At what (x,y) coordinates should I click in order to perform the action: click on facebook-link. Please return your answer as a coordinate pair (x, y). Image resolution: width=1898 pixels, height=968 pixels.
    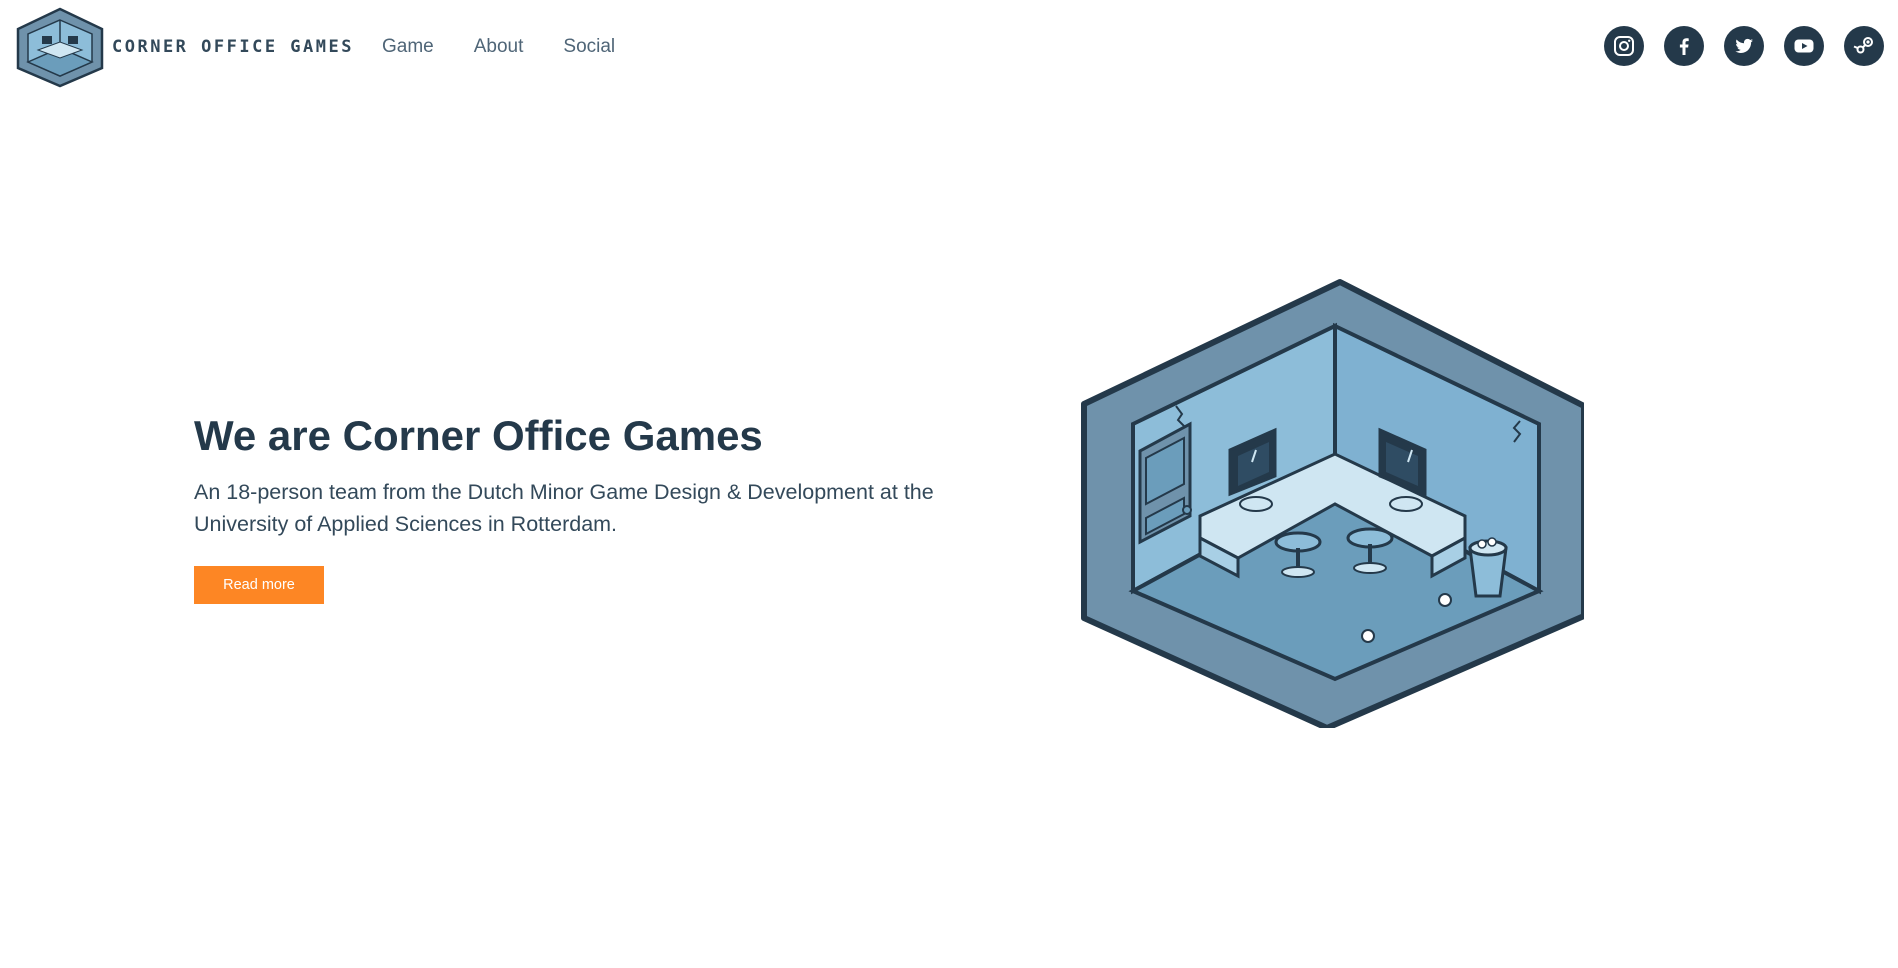
    Looking at the image, I should click on (1684, 46).